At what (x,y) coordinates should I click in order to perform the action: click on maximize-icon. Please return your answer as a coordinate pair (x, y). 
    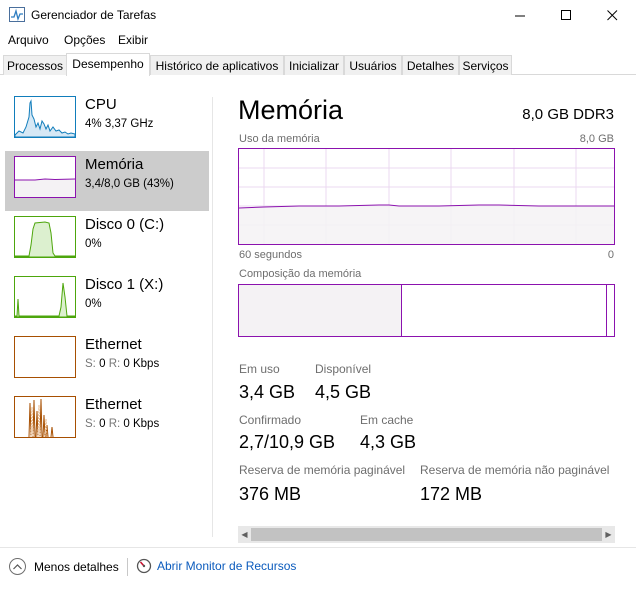
    Looking at the image, I should click on (565, 14).